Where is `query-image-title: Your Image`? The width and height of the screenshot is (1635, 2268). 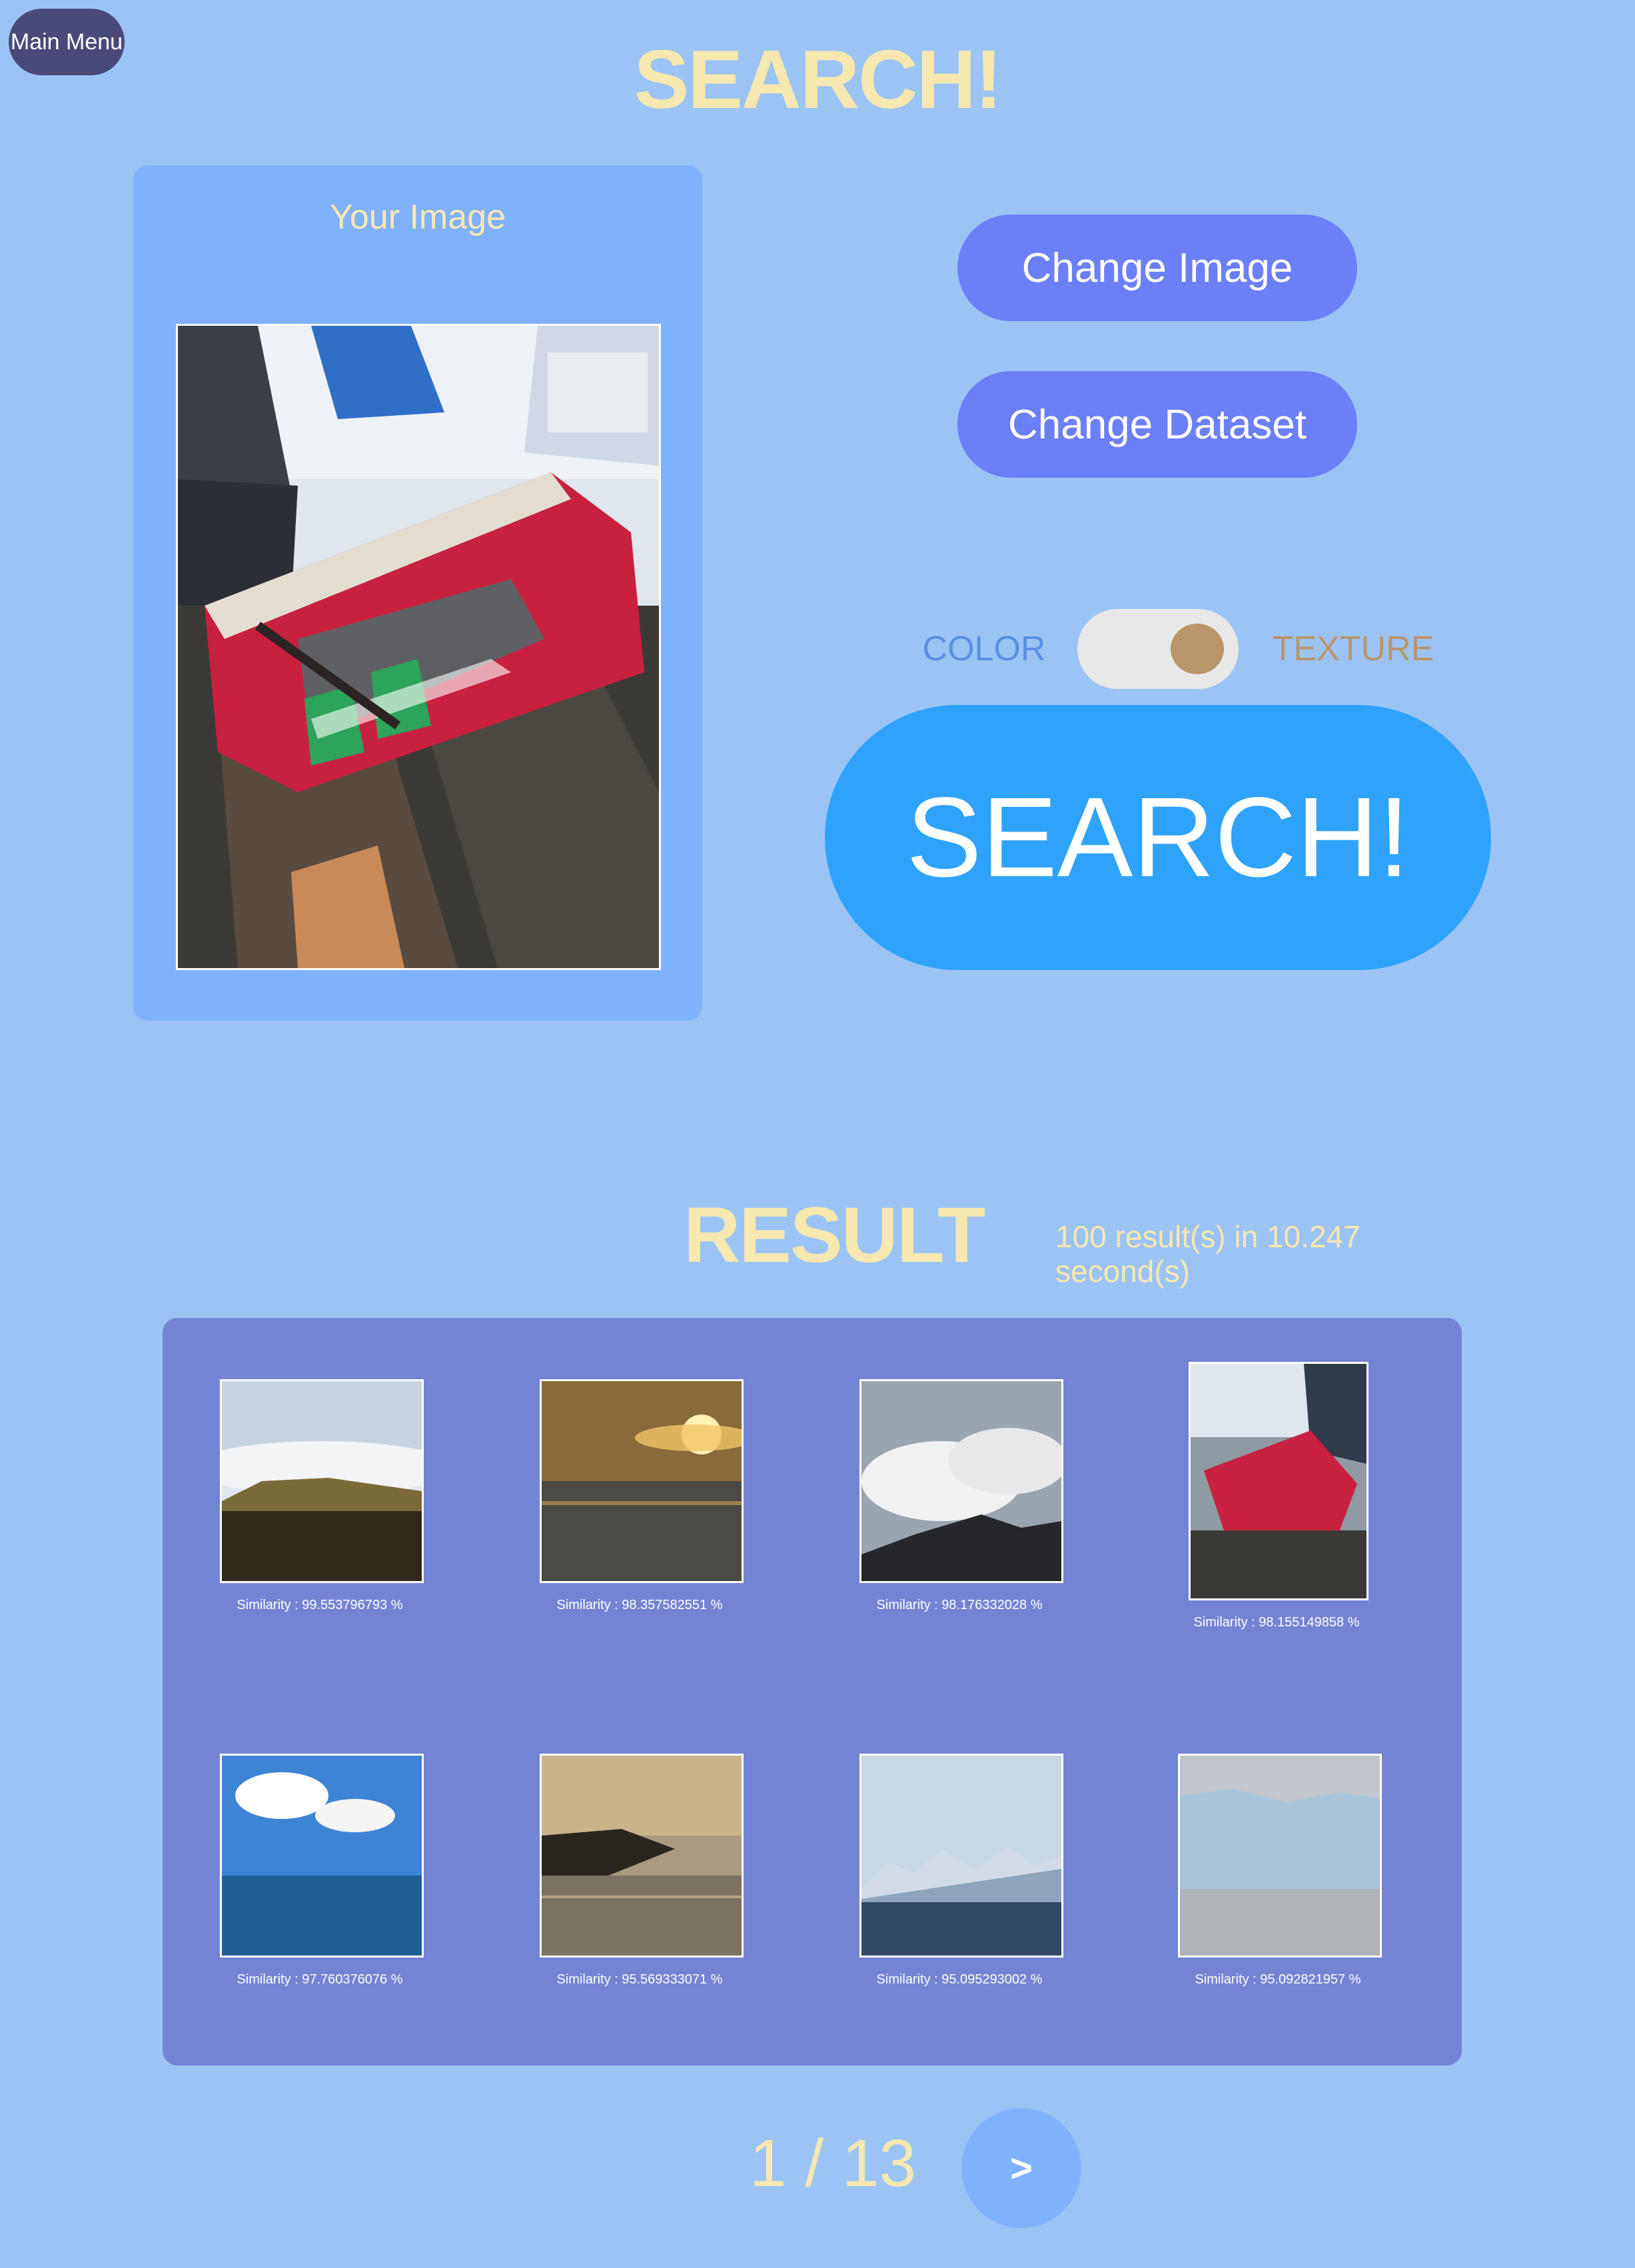 query-image-title: Your Image is located at coordinates (417, 217).